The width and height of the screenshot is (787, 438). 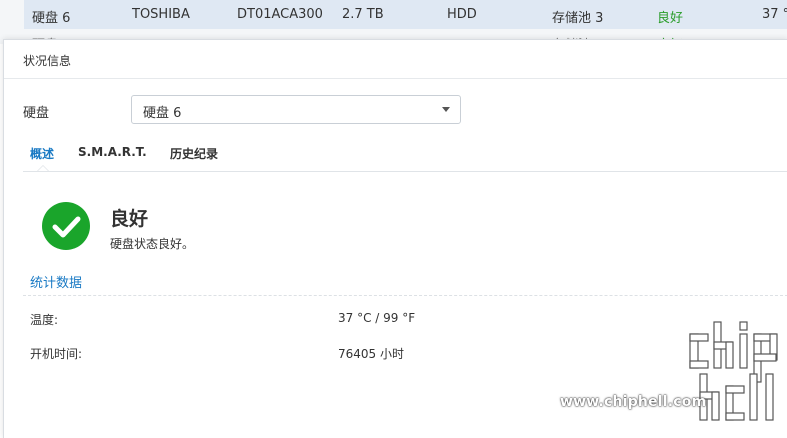 What do you see at coordinates (774, 14) in the screenshot?
I see `cell-temp: 37 °` at bounding box center [774, 14].